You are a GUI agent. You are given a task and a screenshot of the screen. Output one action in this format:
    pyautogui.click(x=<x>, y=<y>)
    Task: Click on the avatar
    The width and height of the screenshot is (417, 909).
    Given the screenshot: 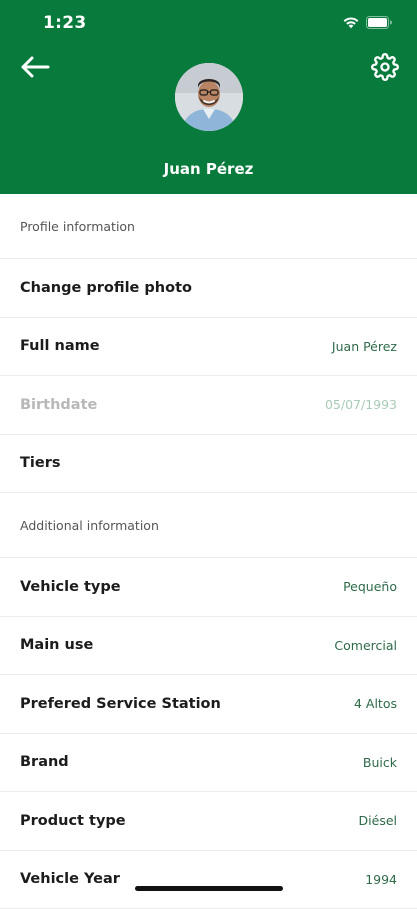 What is the action you would take?
    pyautogui.click(x=209, y=97)
    